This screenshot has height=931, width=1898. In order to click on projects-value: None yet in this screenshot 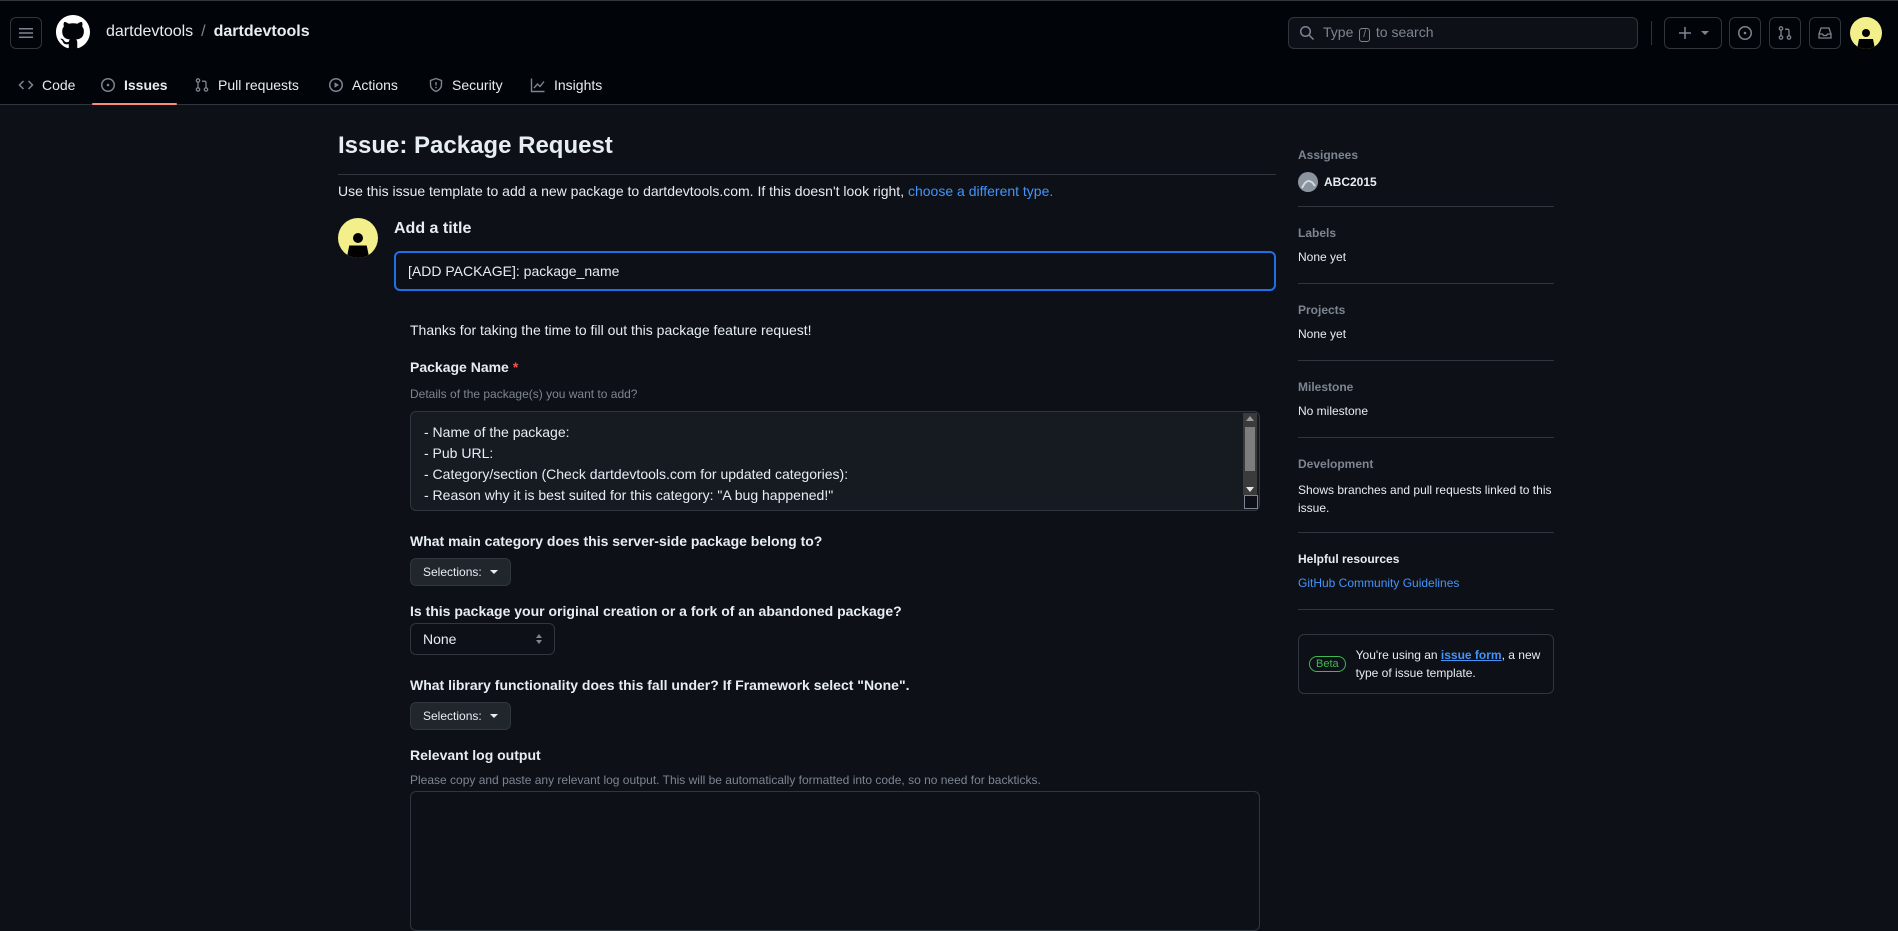, I will do `click(1322, 334)`.